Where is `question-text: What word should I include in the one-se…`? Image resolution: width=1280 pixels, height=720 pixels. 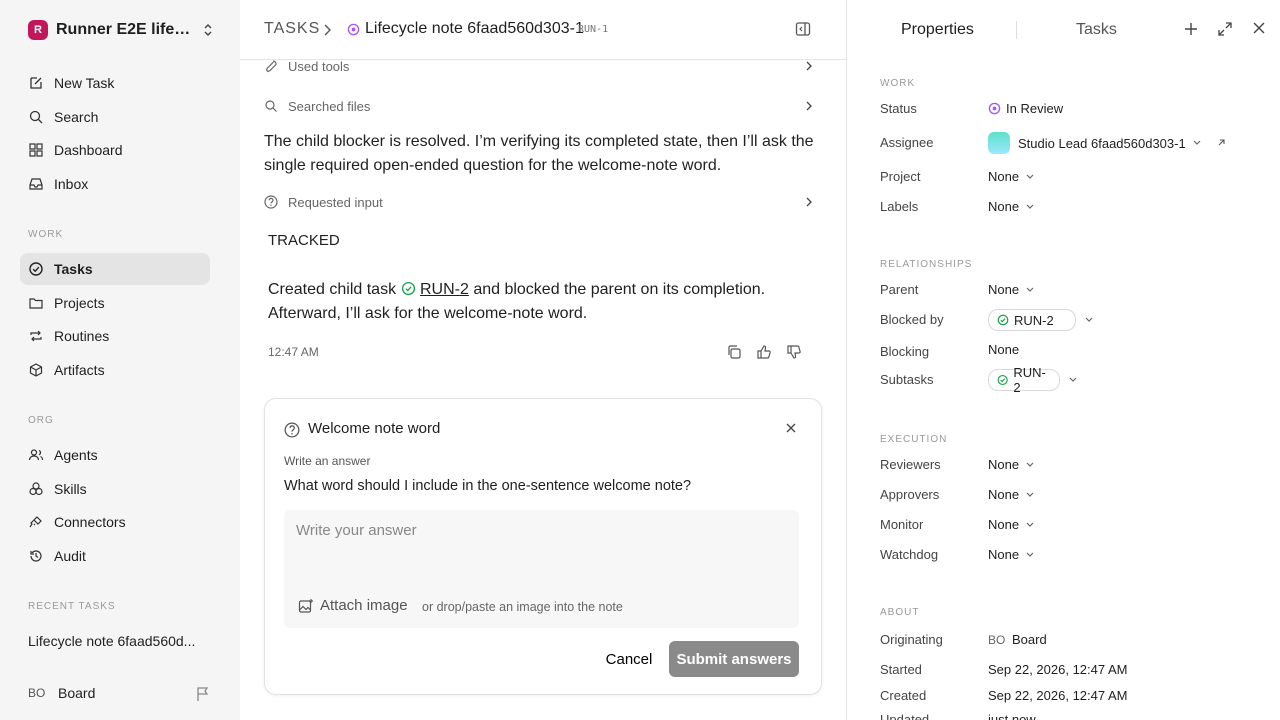 question-text: What word should I include in the one-se… is located at coordinates (488, 486).